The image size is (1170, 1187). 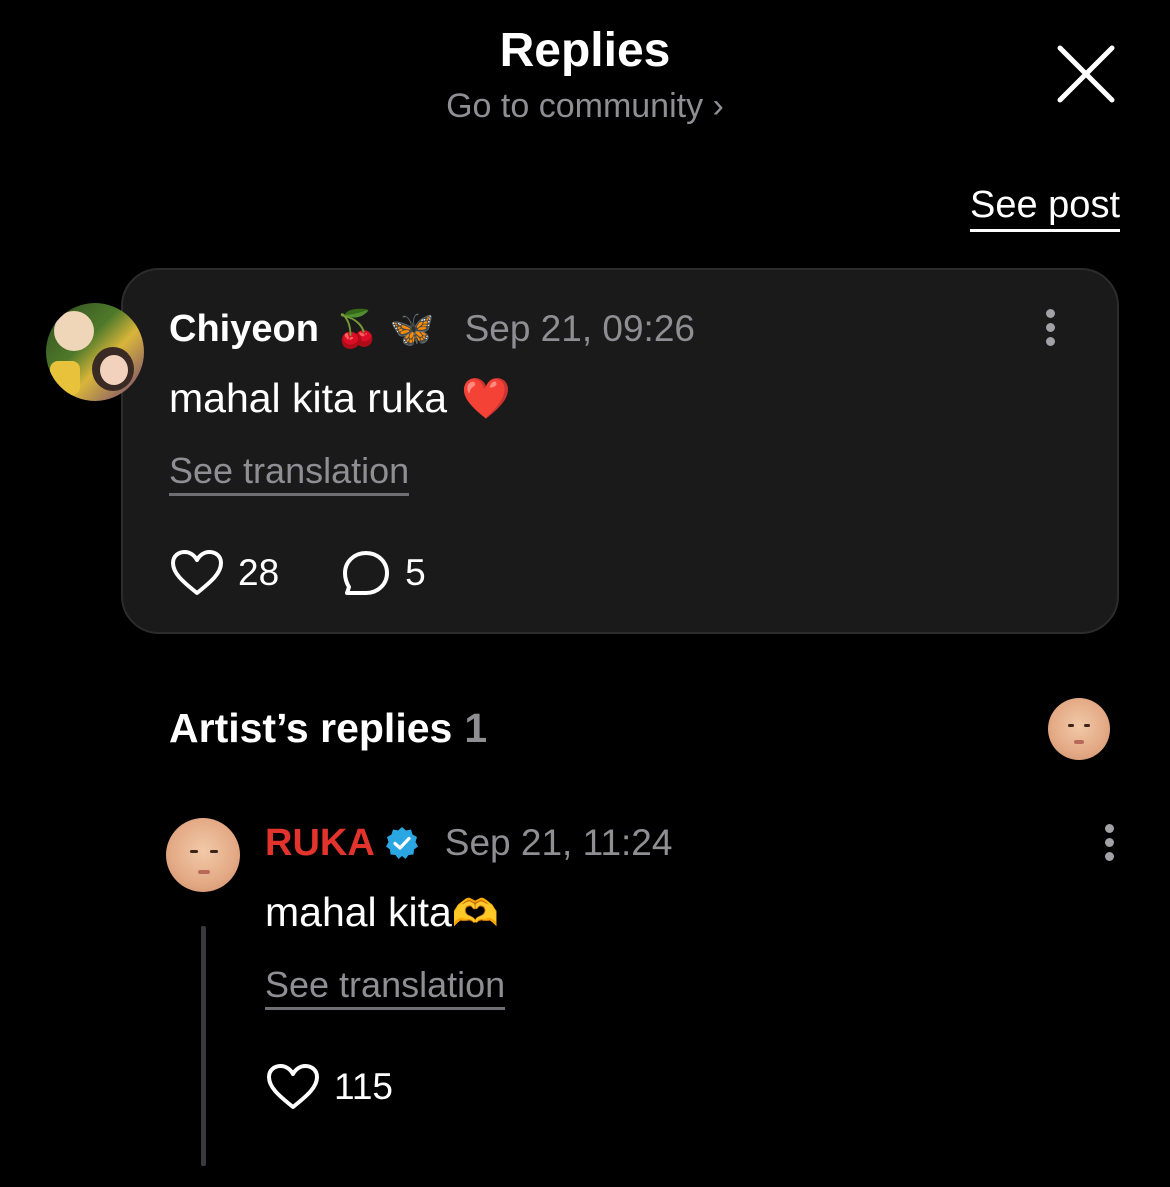 What do you see at coordinates (244, 329) in the screenshot?
I see `comment-author-name: Chiyeon` at bounding box center [244, 329].